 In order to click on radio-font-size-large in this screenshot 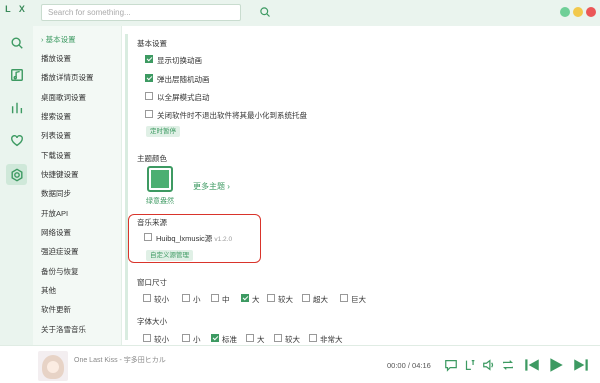, I will do `click(250, 338)`.